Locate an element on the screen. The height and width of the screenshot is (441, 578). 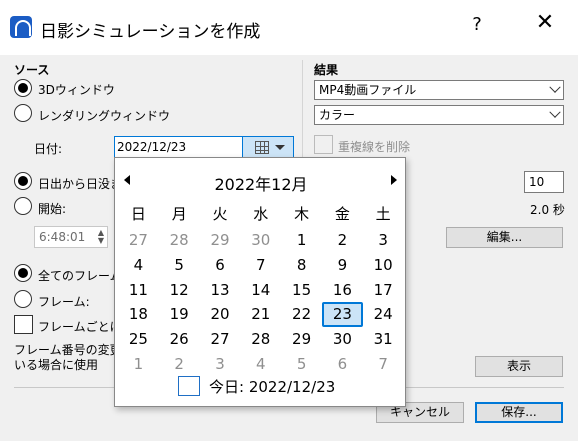
calendar-day-selected: 23 is located at coordinates (342, 315).